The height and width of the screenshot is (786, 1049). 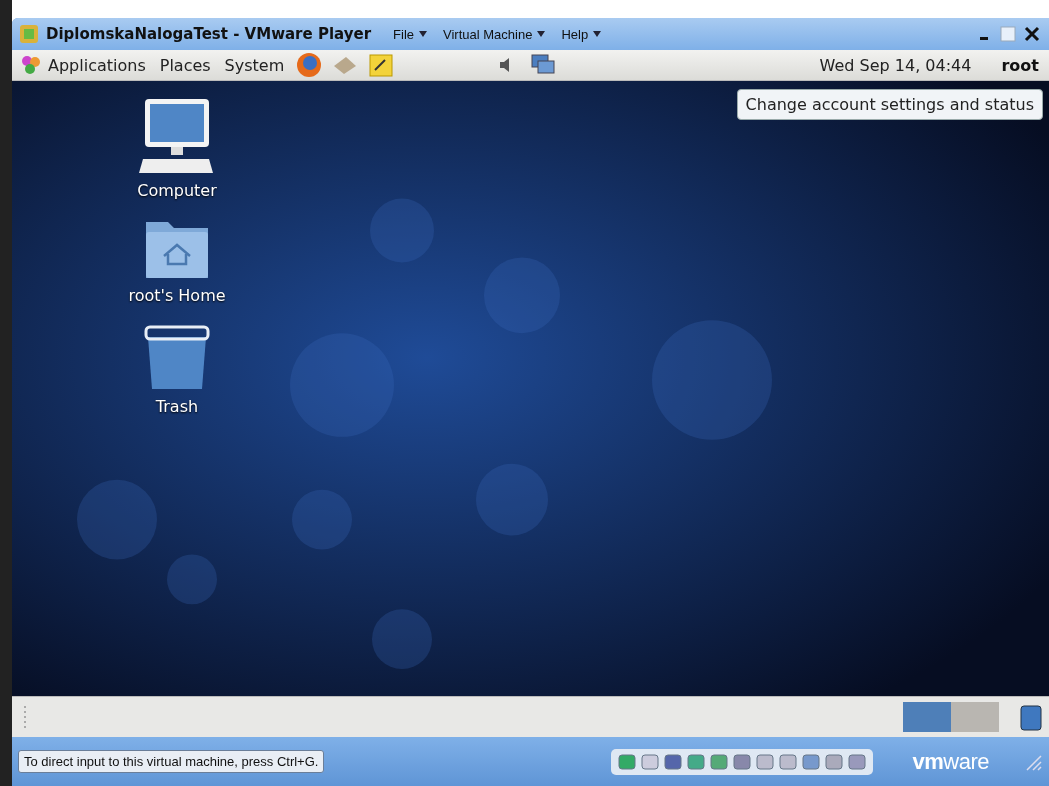 I want to click on maximize-icon, so click(x=1008, y=34).